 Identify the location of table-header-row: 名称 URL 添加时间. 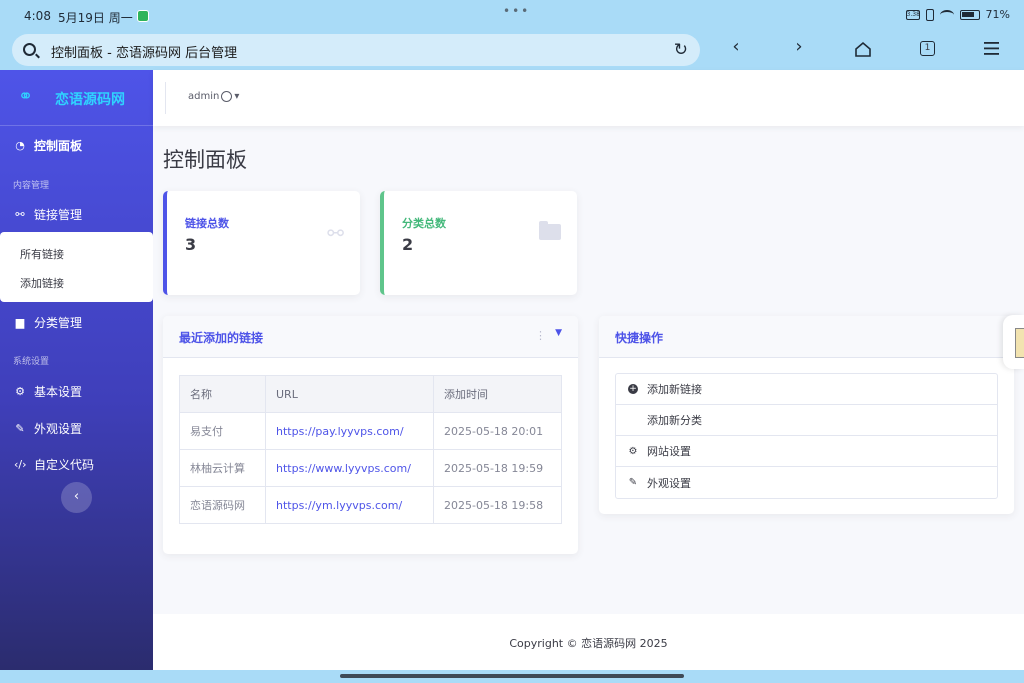
(370, 394).